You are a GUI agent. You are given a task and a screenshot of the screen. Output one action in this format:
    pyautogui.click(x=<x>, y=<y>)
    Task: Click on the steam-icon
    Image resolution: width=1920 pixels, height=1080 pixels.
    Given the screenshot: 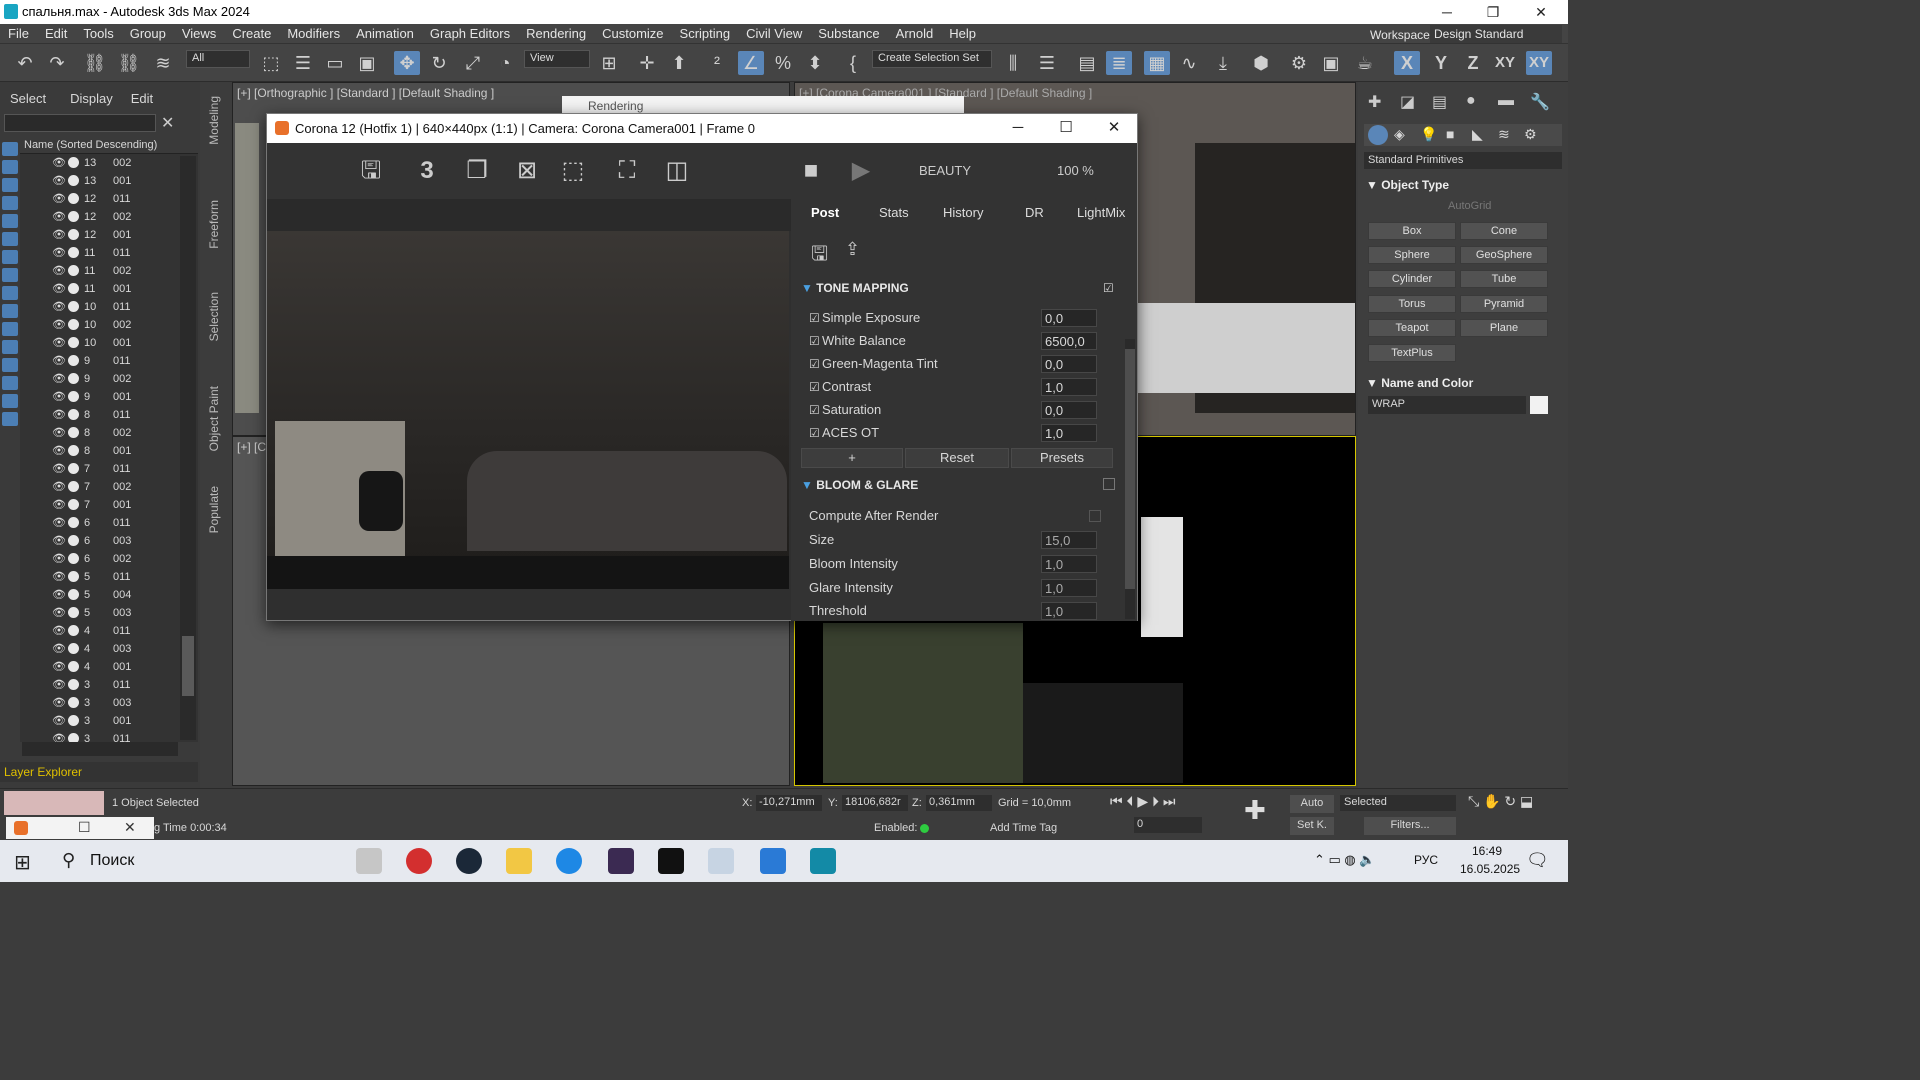 What is the action you would take?
    pyautogui.click(x=469, y=861)
    